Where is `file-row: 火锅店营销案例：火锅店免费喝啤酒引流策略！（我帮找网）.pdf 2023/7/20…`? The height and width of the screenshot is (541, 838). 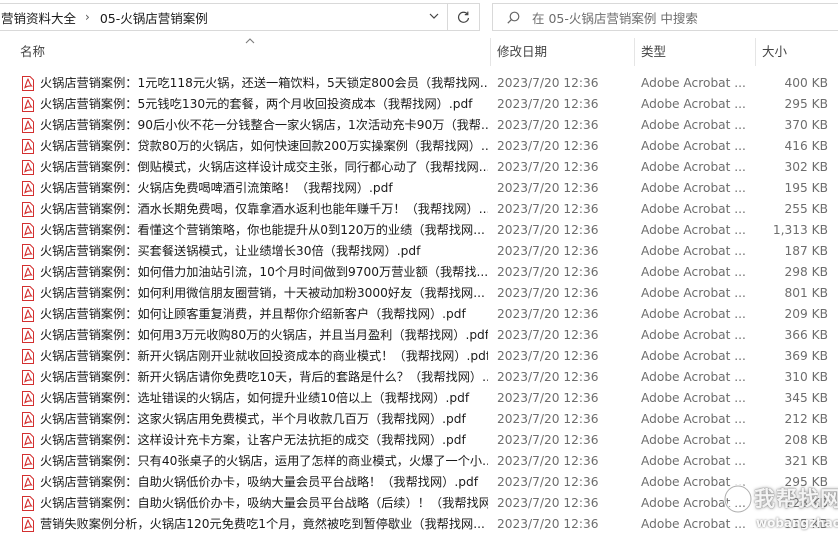 file-row: 火锅店营销案例：火锅店免费喝啤酒引流策略！（我帮找网）.pdf 2023/7/20… is located at coordinates (419, 188).